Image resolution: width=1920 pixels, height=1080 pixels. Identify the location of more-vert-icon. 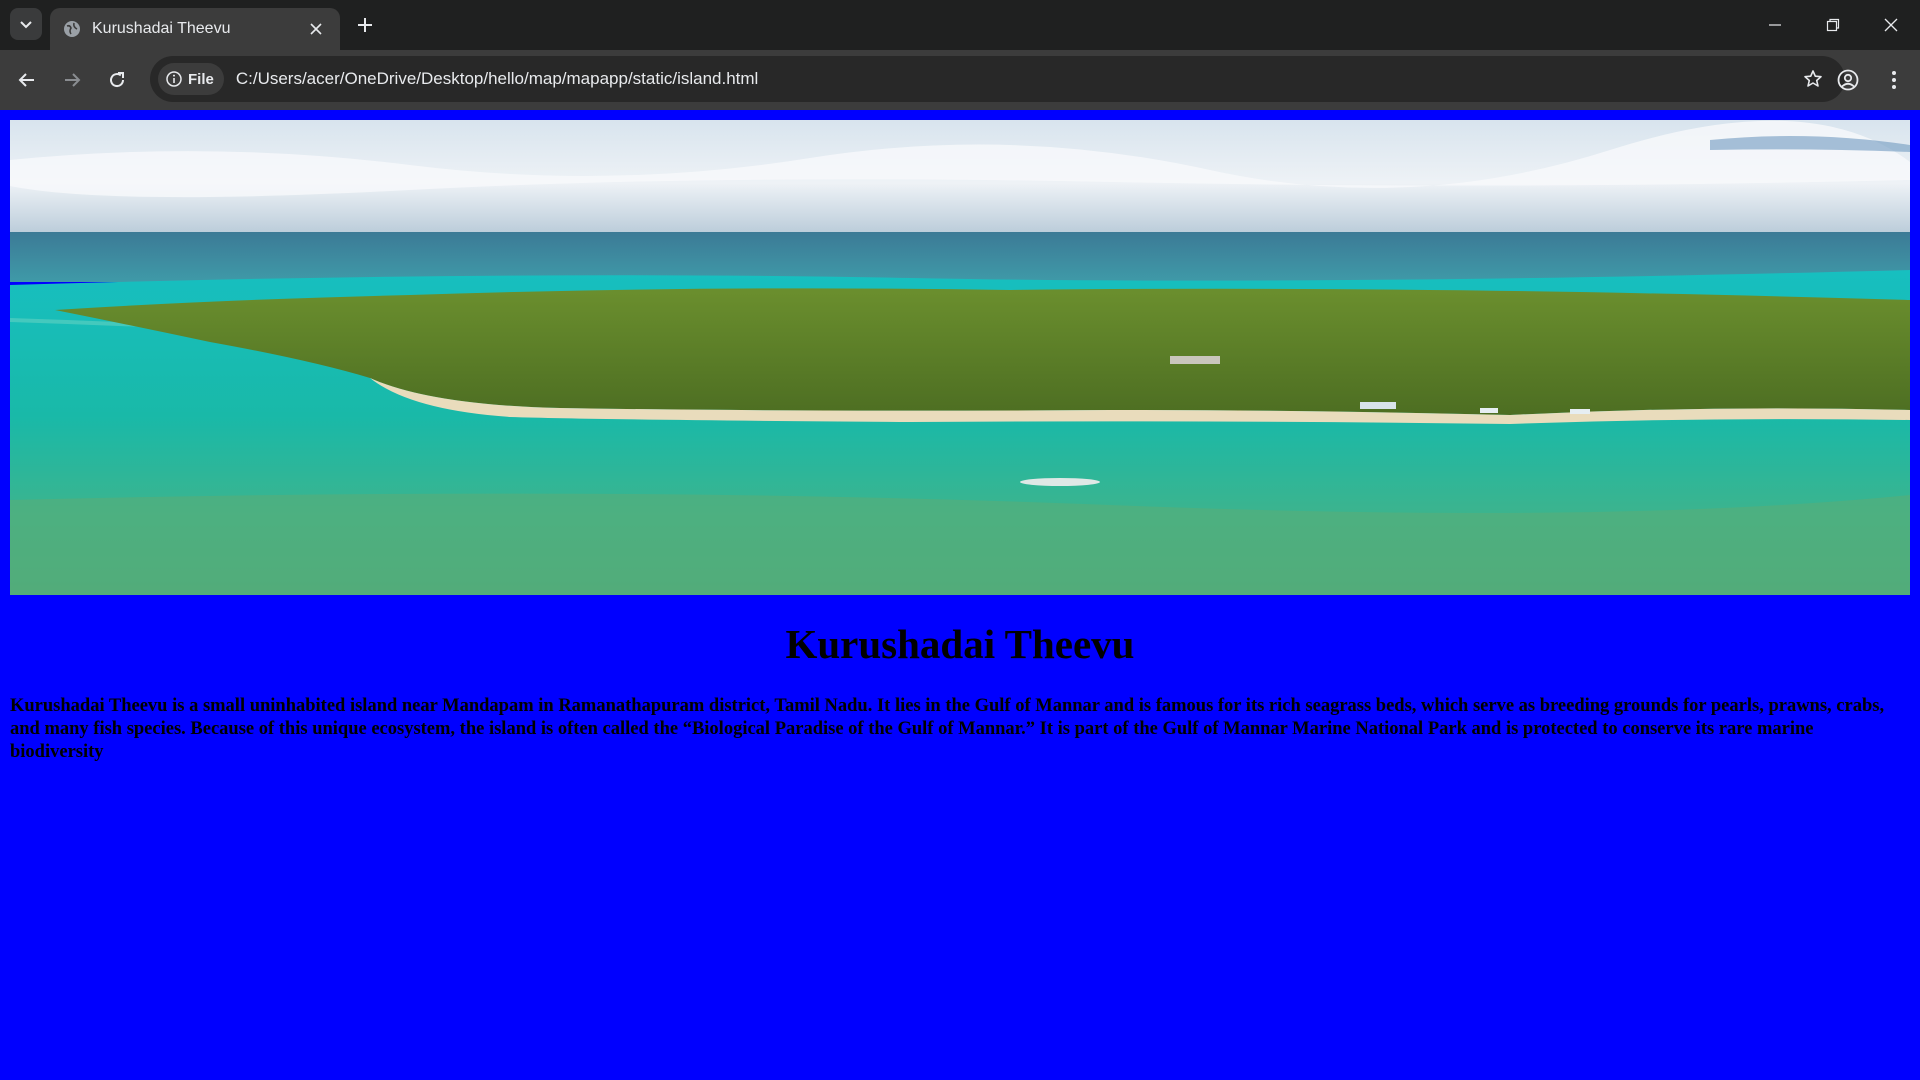
(1894, 80).